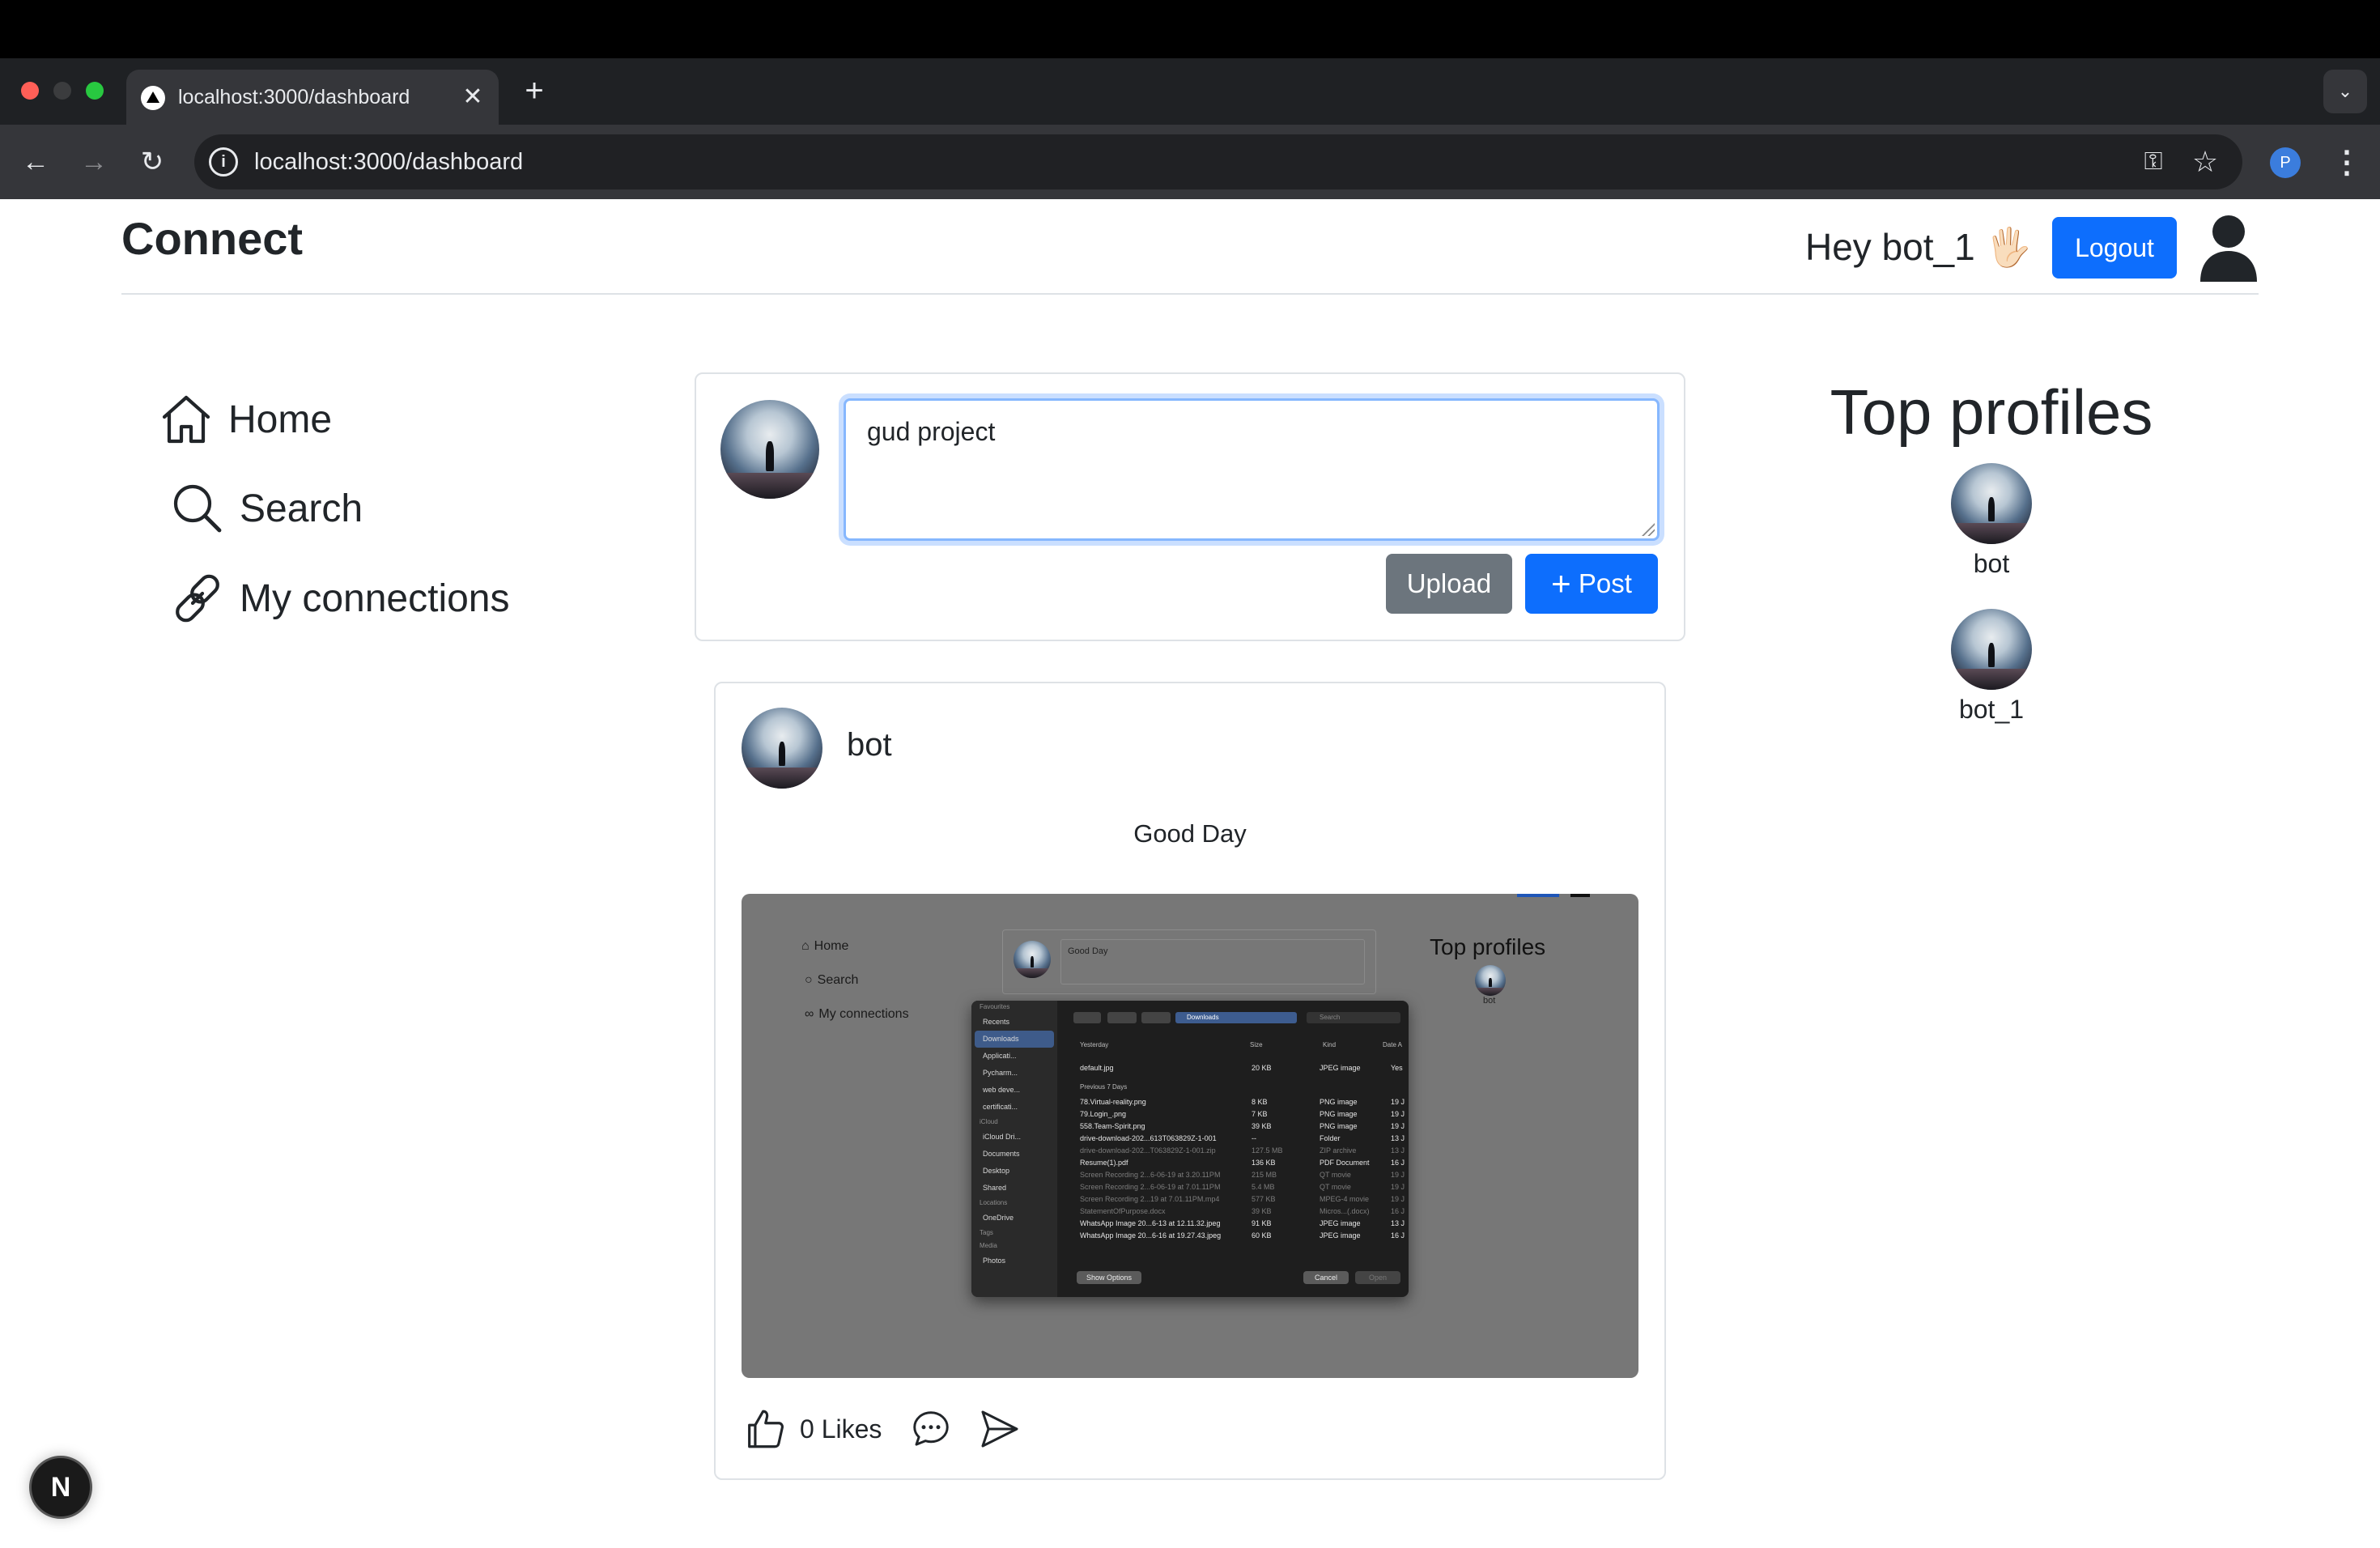 The width and height of the screenshot is (2380, 1548). What do you see at coordinates (153, 161) in the screenshot?
I see `reload-button: ↻` at bounding box center [153, 161].